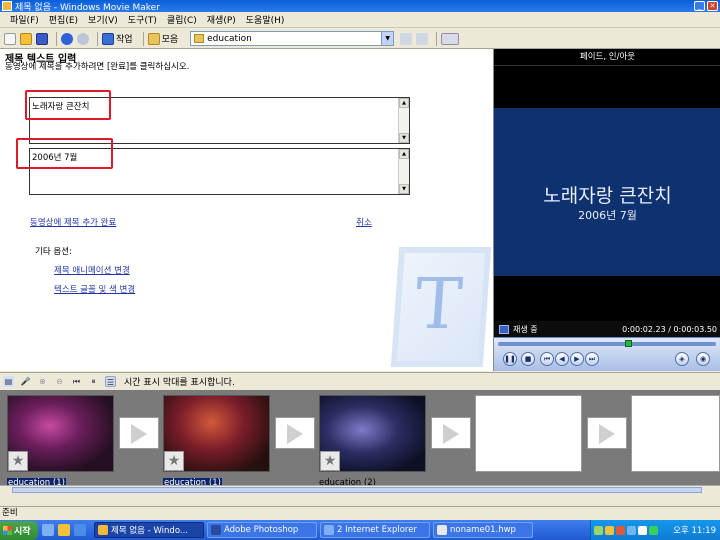  What do you see at coordinates (48, 530) in the screenshot?
I see `quicklaunch-ie-icon` at bounding box center [48, 530].